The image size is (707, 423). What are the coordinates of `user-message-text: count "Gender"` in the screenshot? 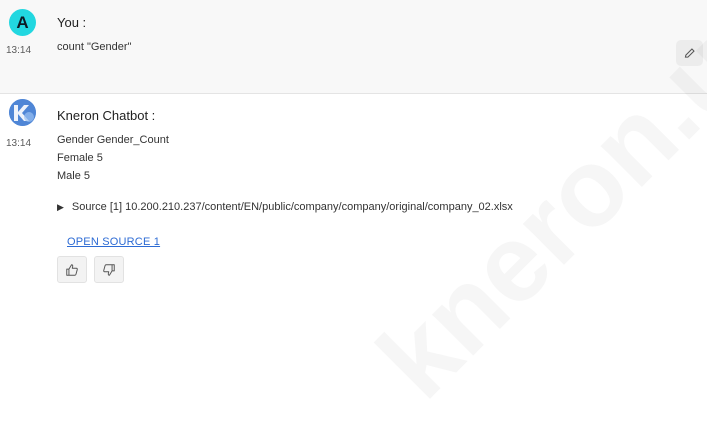 It's located at (94, 47).